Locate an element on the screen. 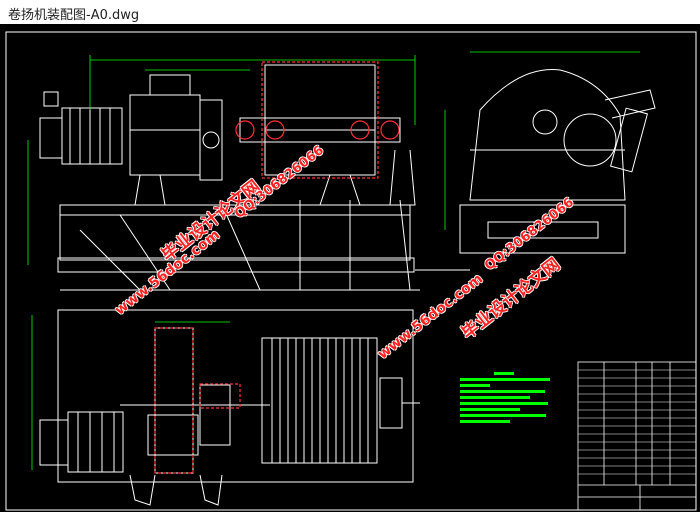 This screenshot has height=512, width=700. title-bar: 卷扬机装配图-A0.dwg is located at coordinates (350, 12).